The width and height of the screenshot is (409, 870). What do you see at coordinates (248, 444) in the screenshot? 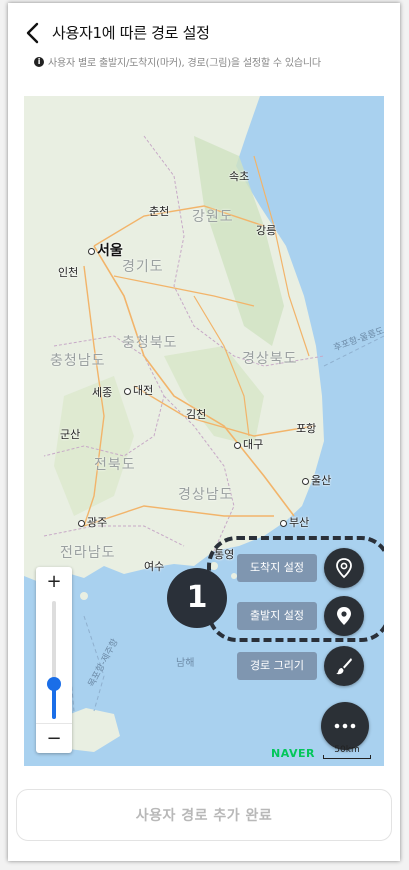
I see `map-label-daegu: 대구` at bounding box center [248, 444].